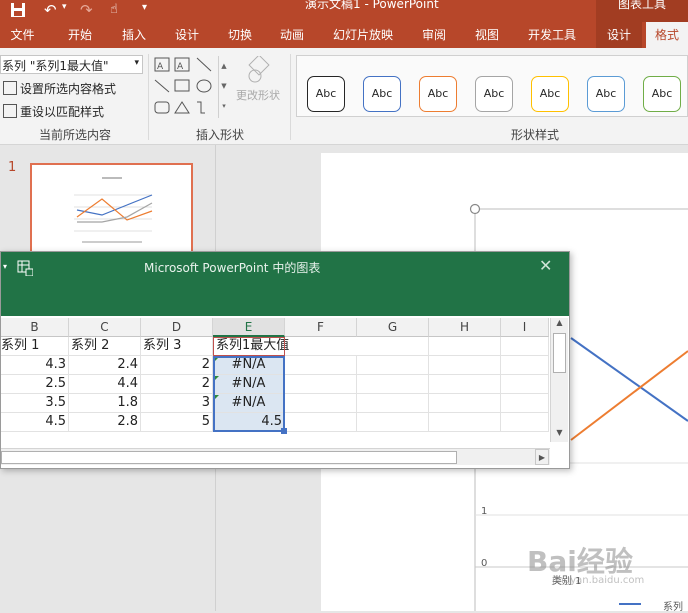 This screenshot has height=613, width=688. What do you see at coordinates (74, 135) in the screenshot?
I see `current-selection-group-label: 当前所选内容` at bounding box center [74, 135].